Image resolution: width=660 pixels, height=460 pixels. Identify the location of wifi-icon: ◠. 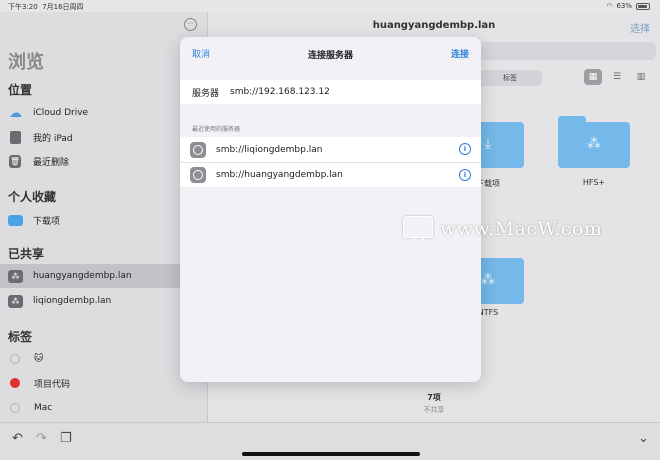
(609, 6).